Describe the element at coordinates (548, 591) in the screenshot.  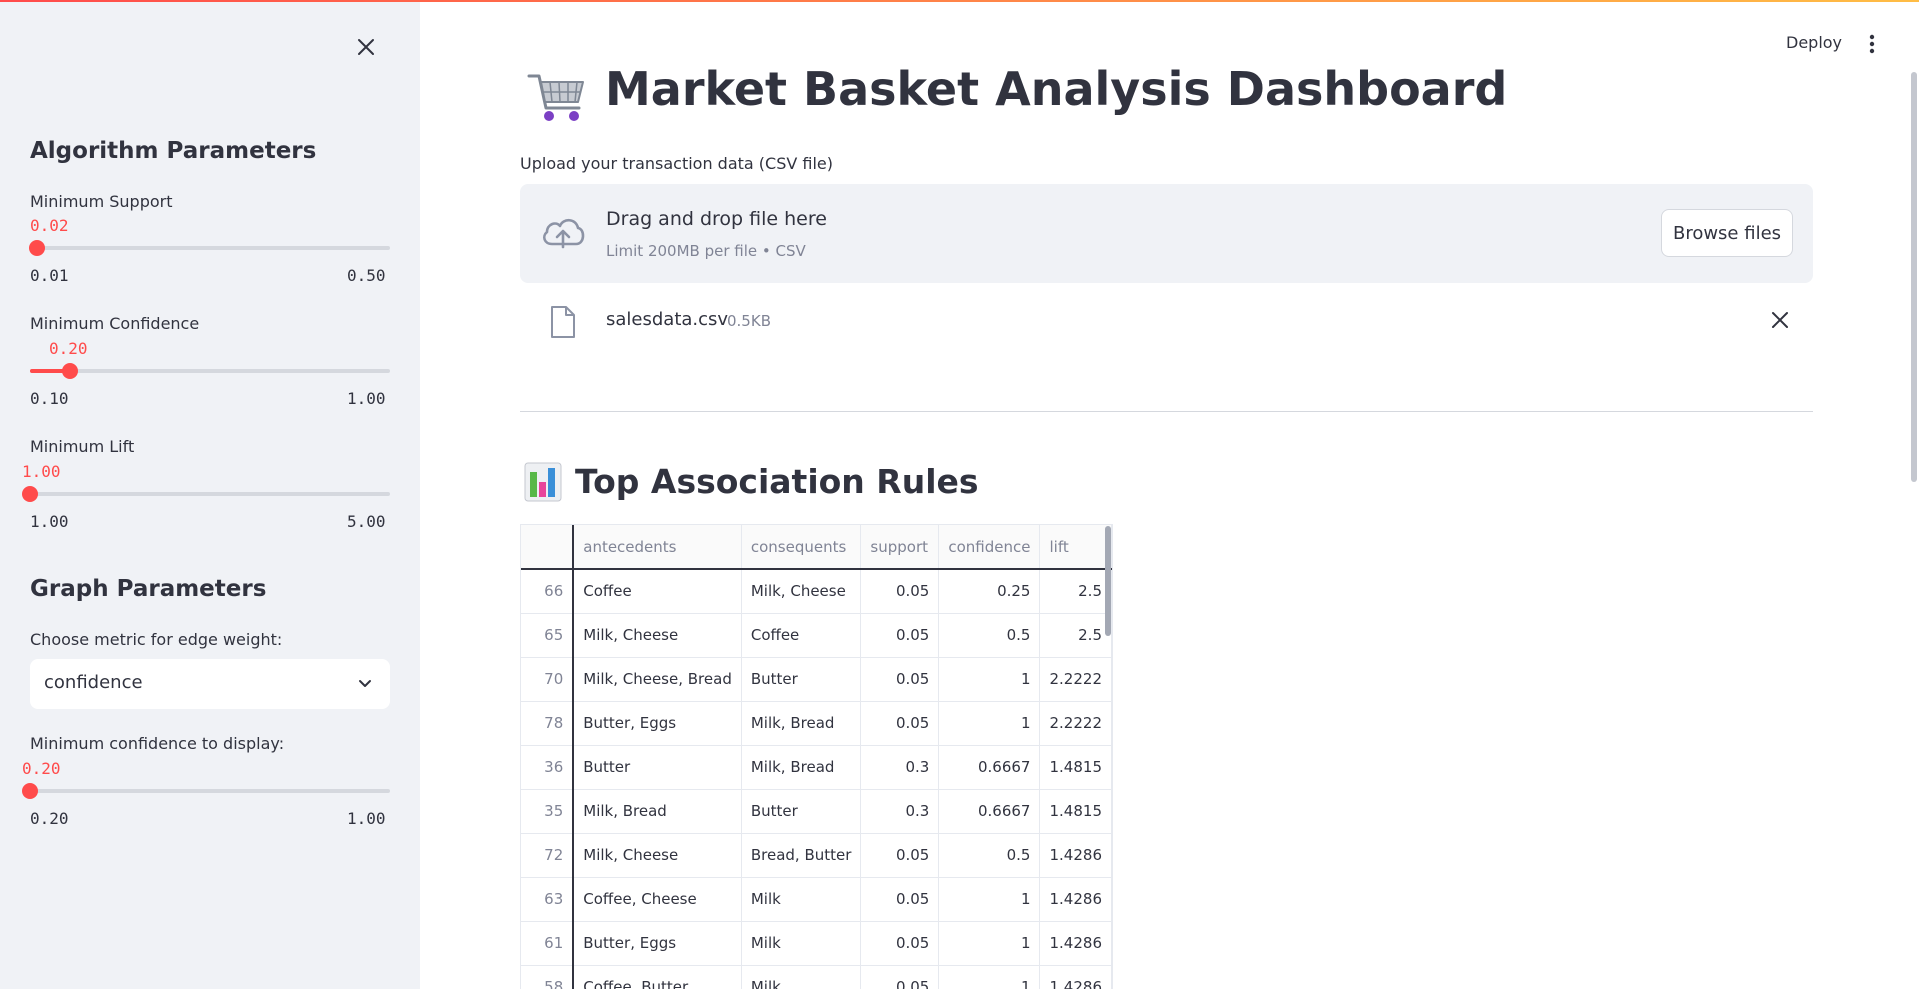
I see `row-index-cell: 66` at that location.